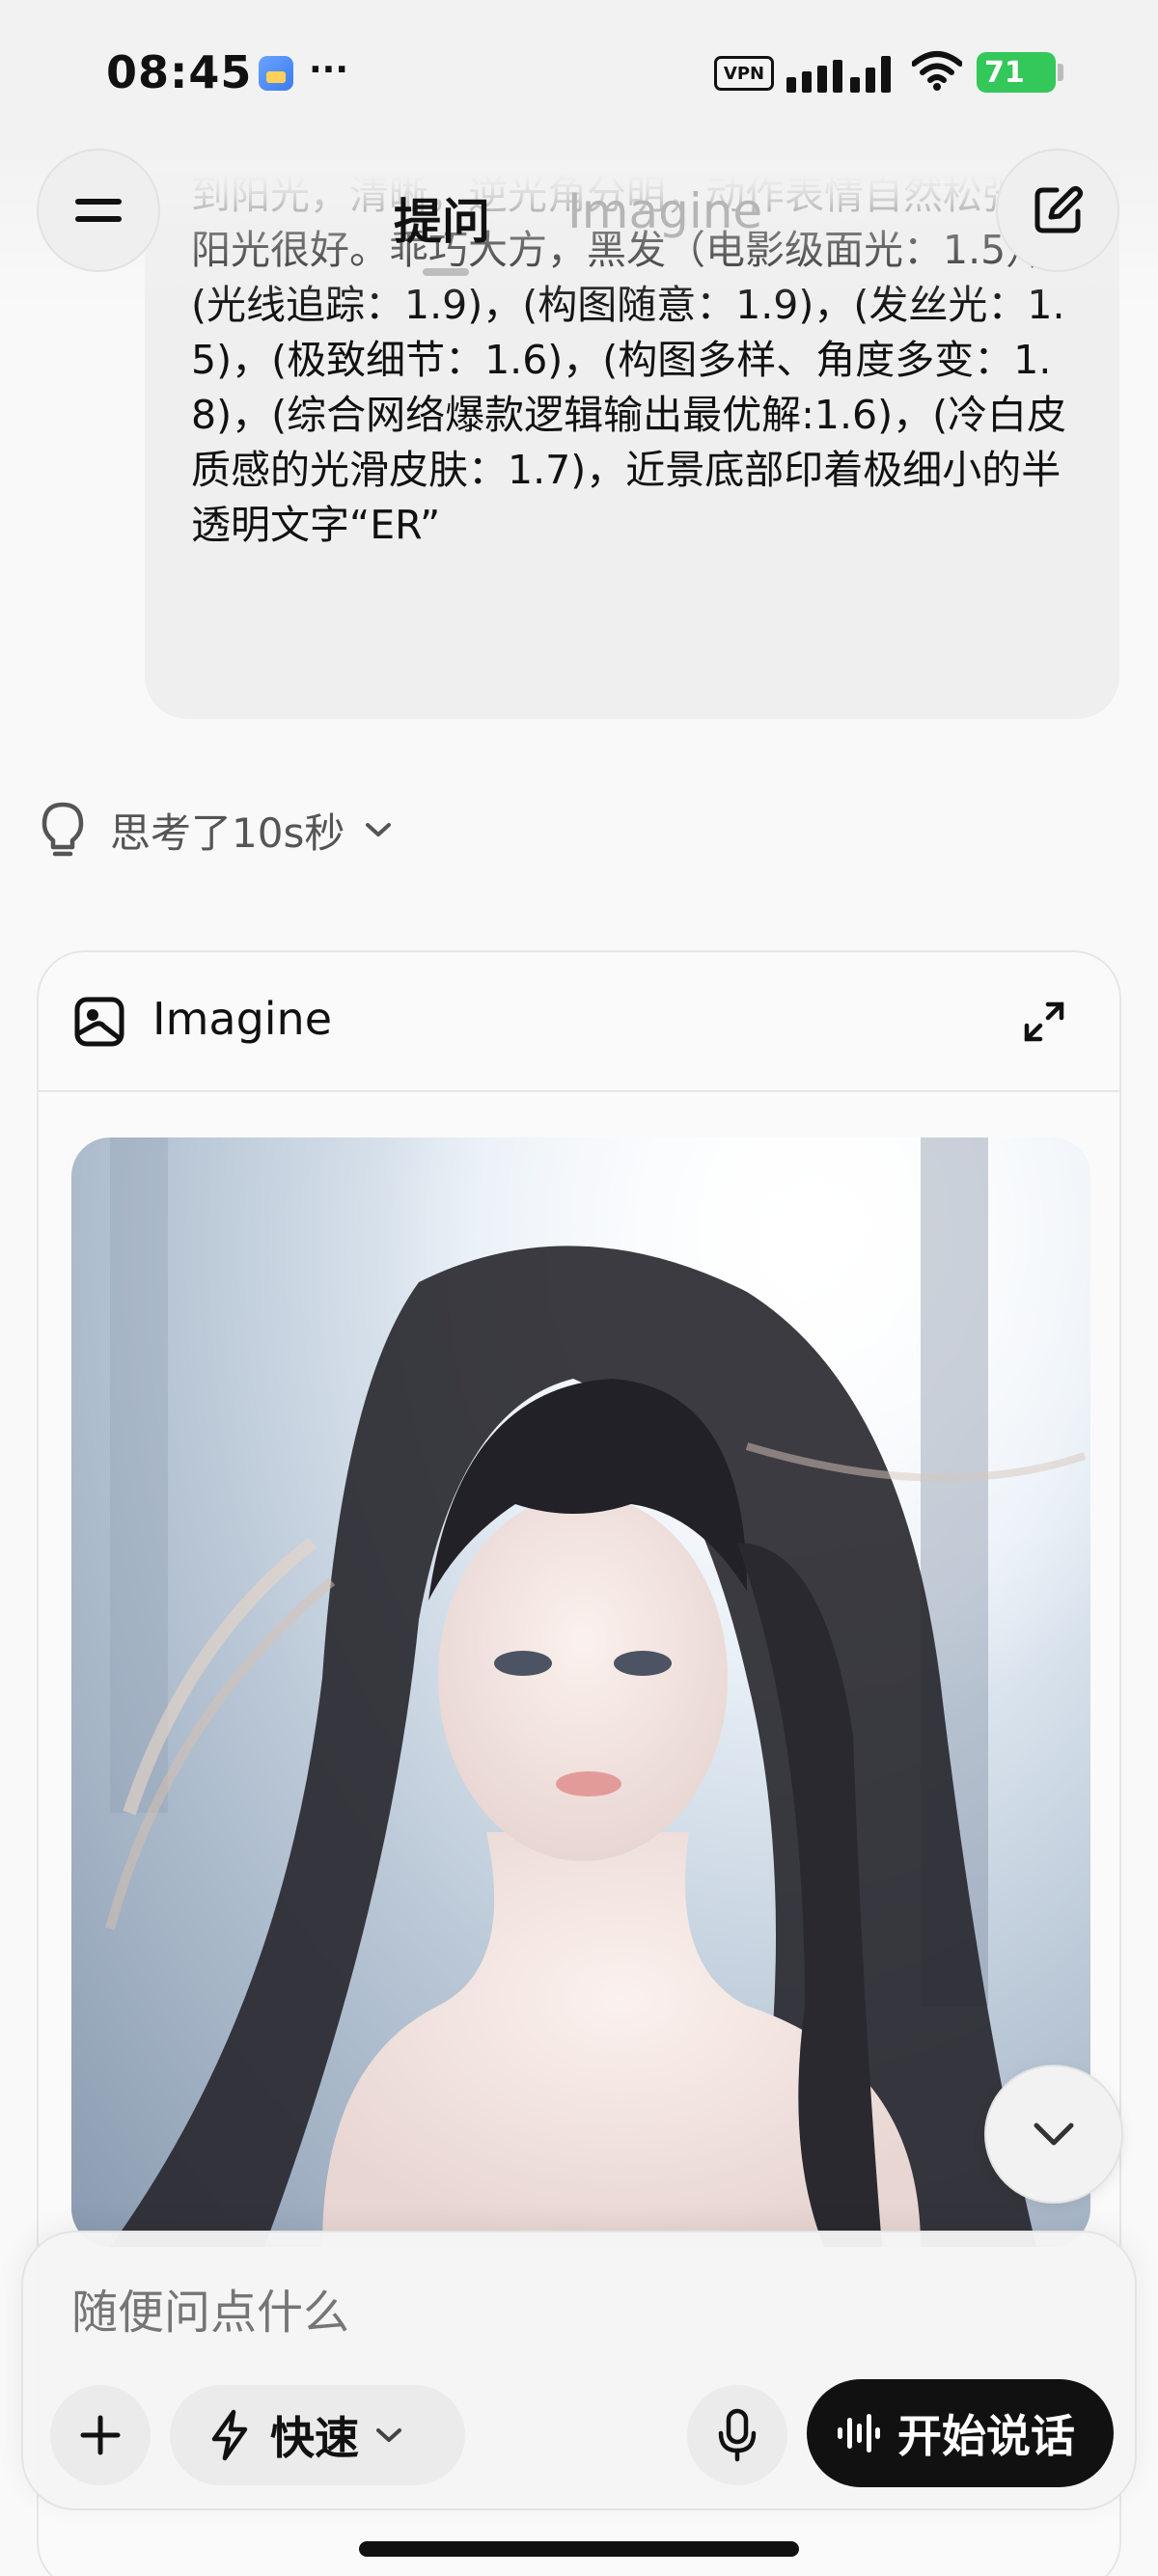  Describe the element at coordinates (442, 218) in the screenshot. I see `tab-ask: 提问` at that location.